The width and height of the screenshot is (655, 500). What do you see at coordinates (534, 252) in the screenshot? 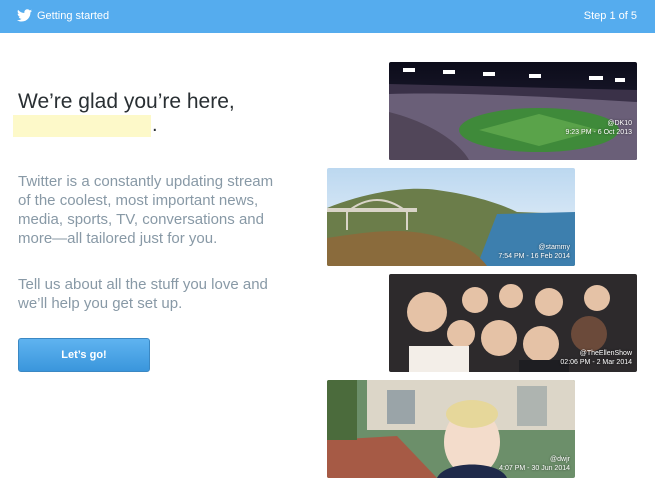
I see `photo-credit: @stammy 7:54 PM - 16 Feb 2014` at bounding box center [534, 252].